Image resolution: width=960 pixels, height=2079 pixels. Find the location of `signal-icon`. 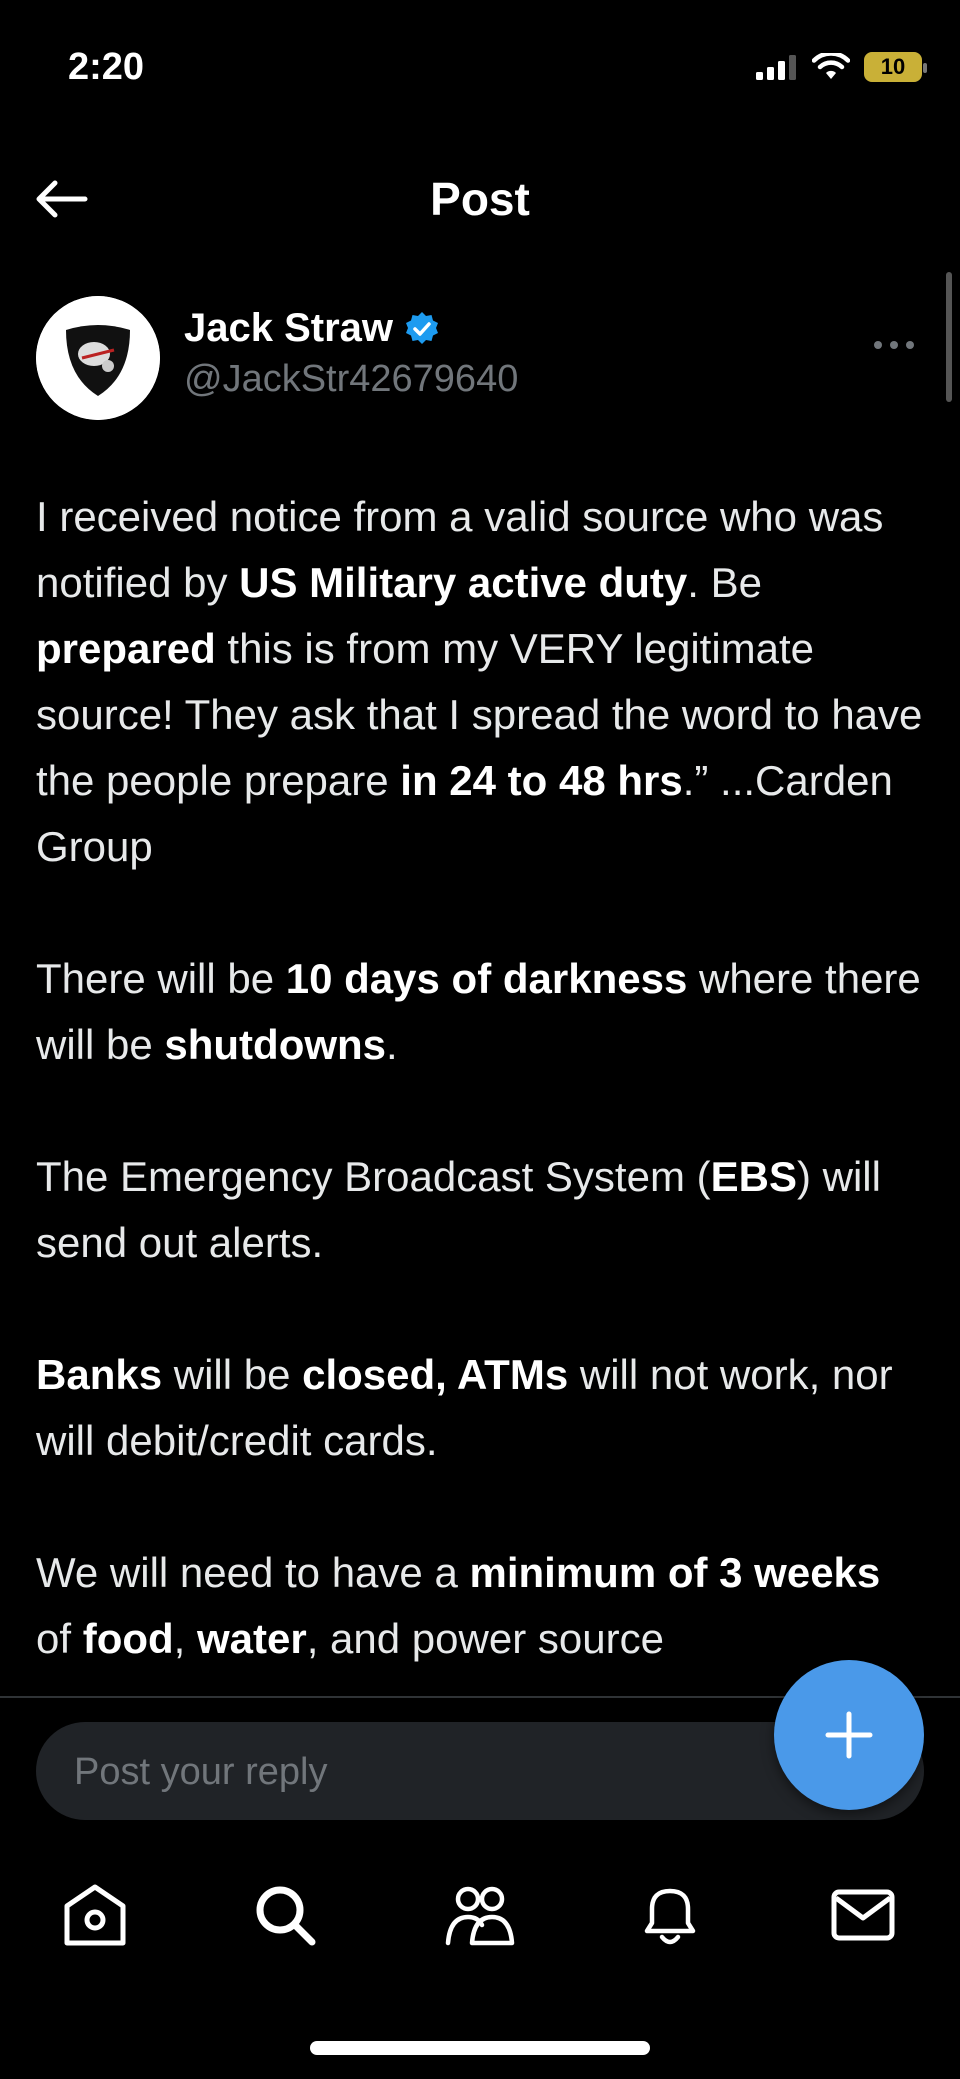

signal-icon is located at coordinates (776, 67).